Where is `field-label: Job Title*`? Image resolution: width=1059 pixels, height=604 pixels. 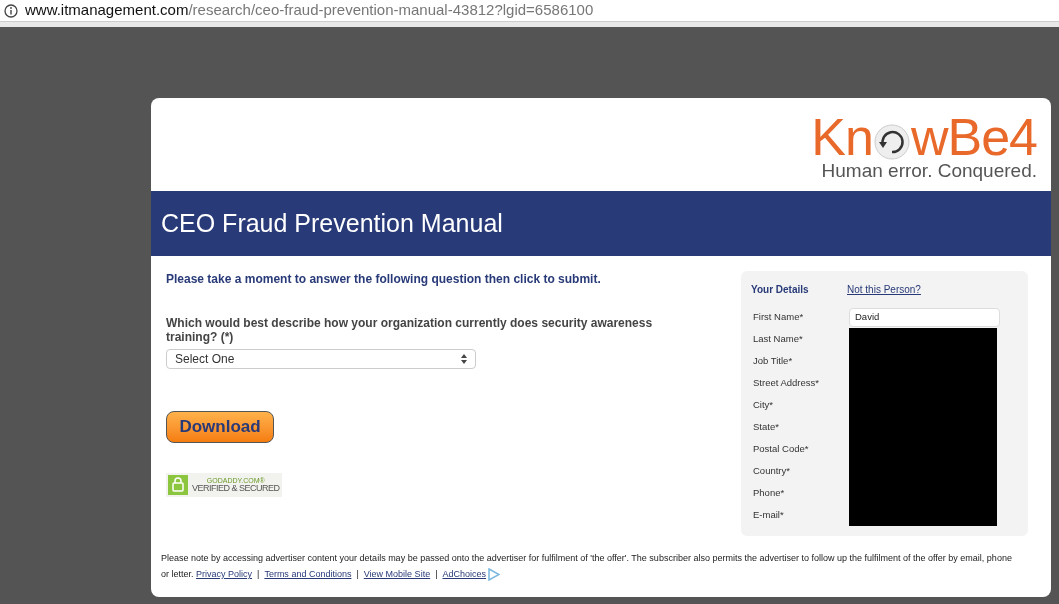
field-label: Job Title* is located at coordinates (773, 360).